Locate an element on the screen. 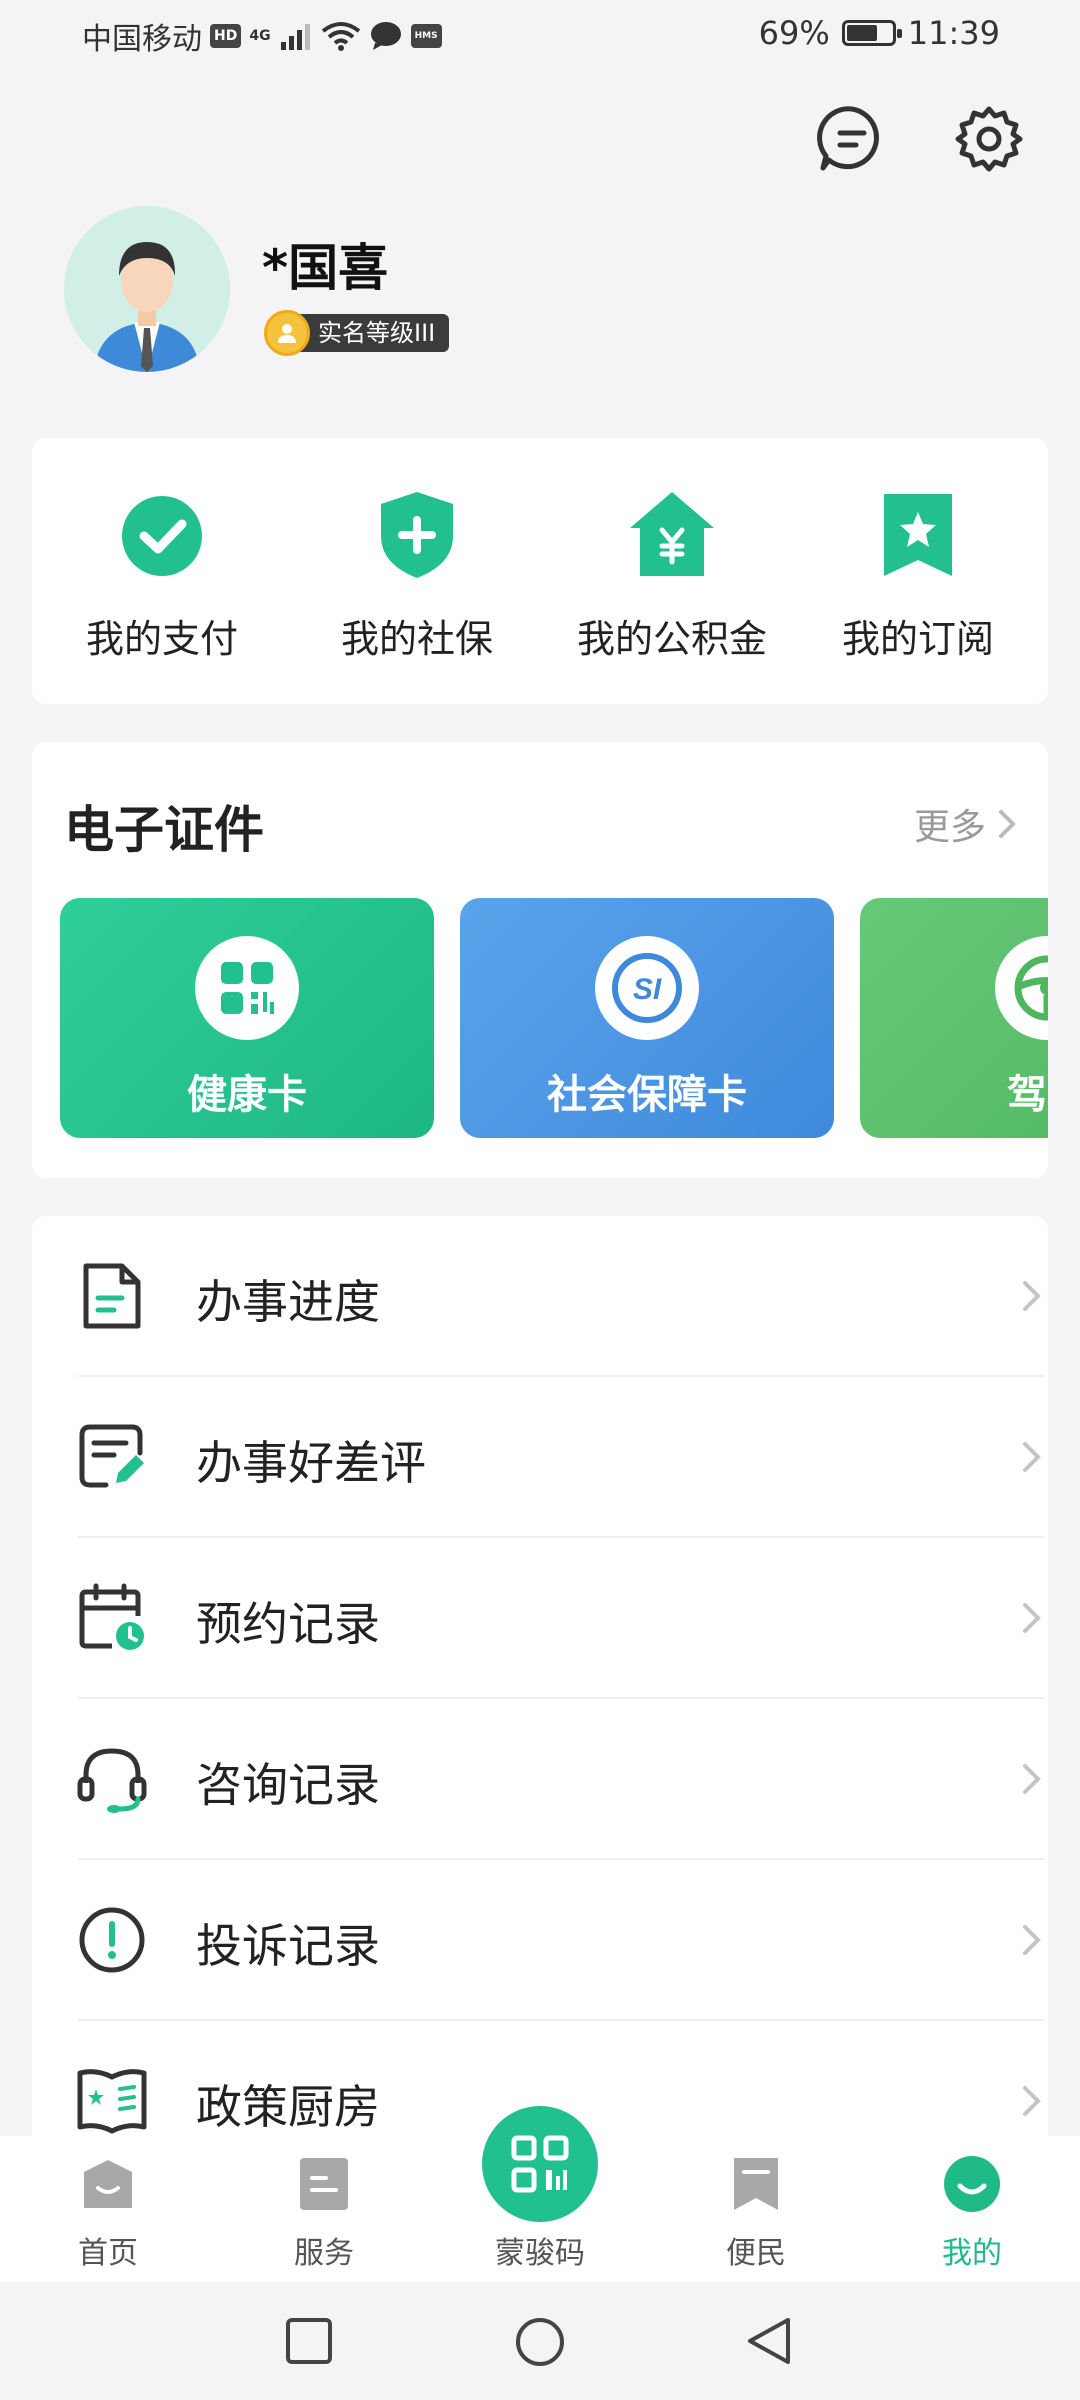 The width and height of the screenshot is (1080, 2400). battery-percent: 69% is located at coordinates (794, 33).